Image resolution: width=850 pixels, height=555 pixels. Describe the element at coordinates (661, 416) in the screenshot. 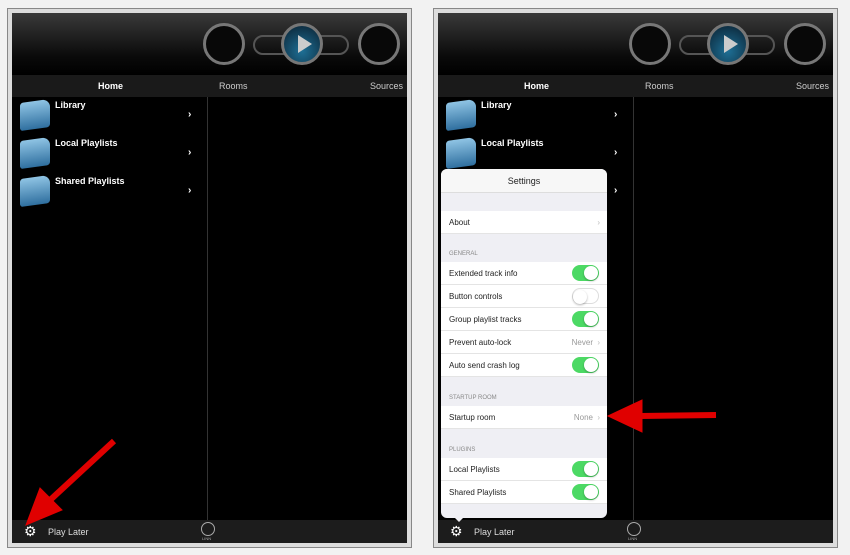

I see `annotation-arrow-right` at that location.